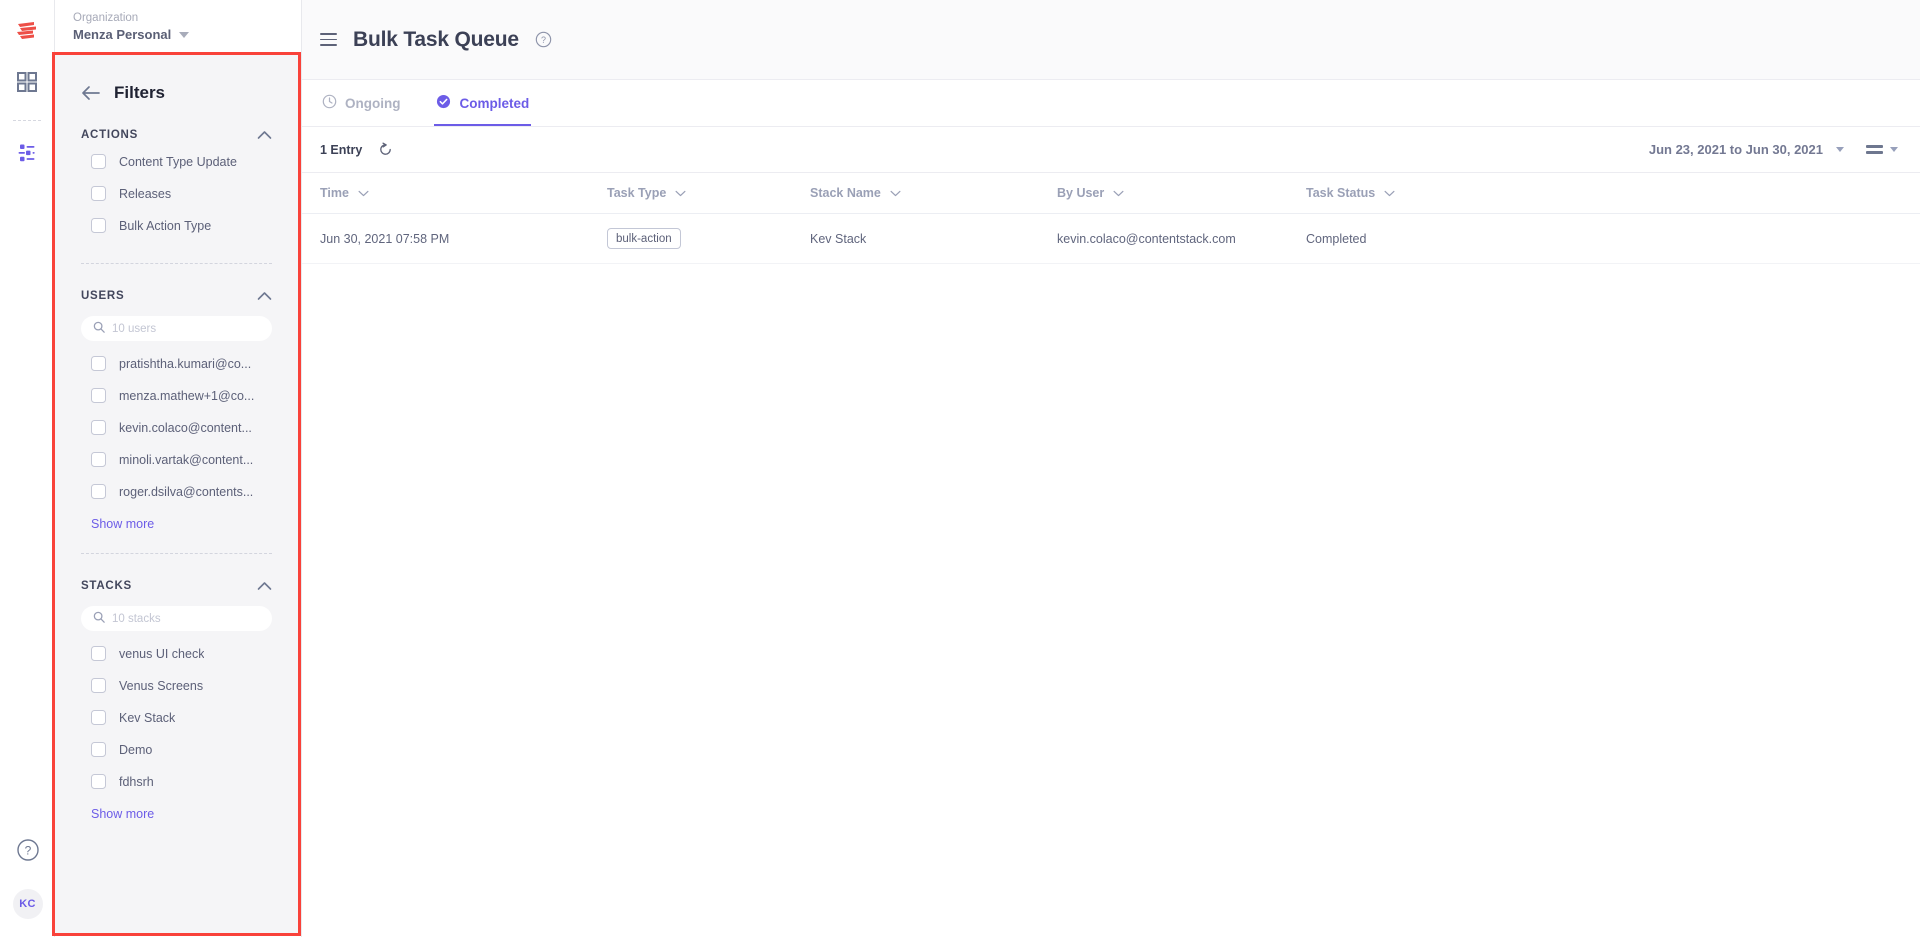  I want to click on stacks-search-box, so click(176, 618).